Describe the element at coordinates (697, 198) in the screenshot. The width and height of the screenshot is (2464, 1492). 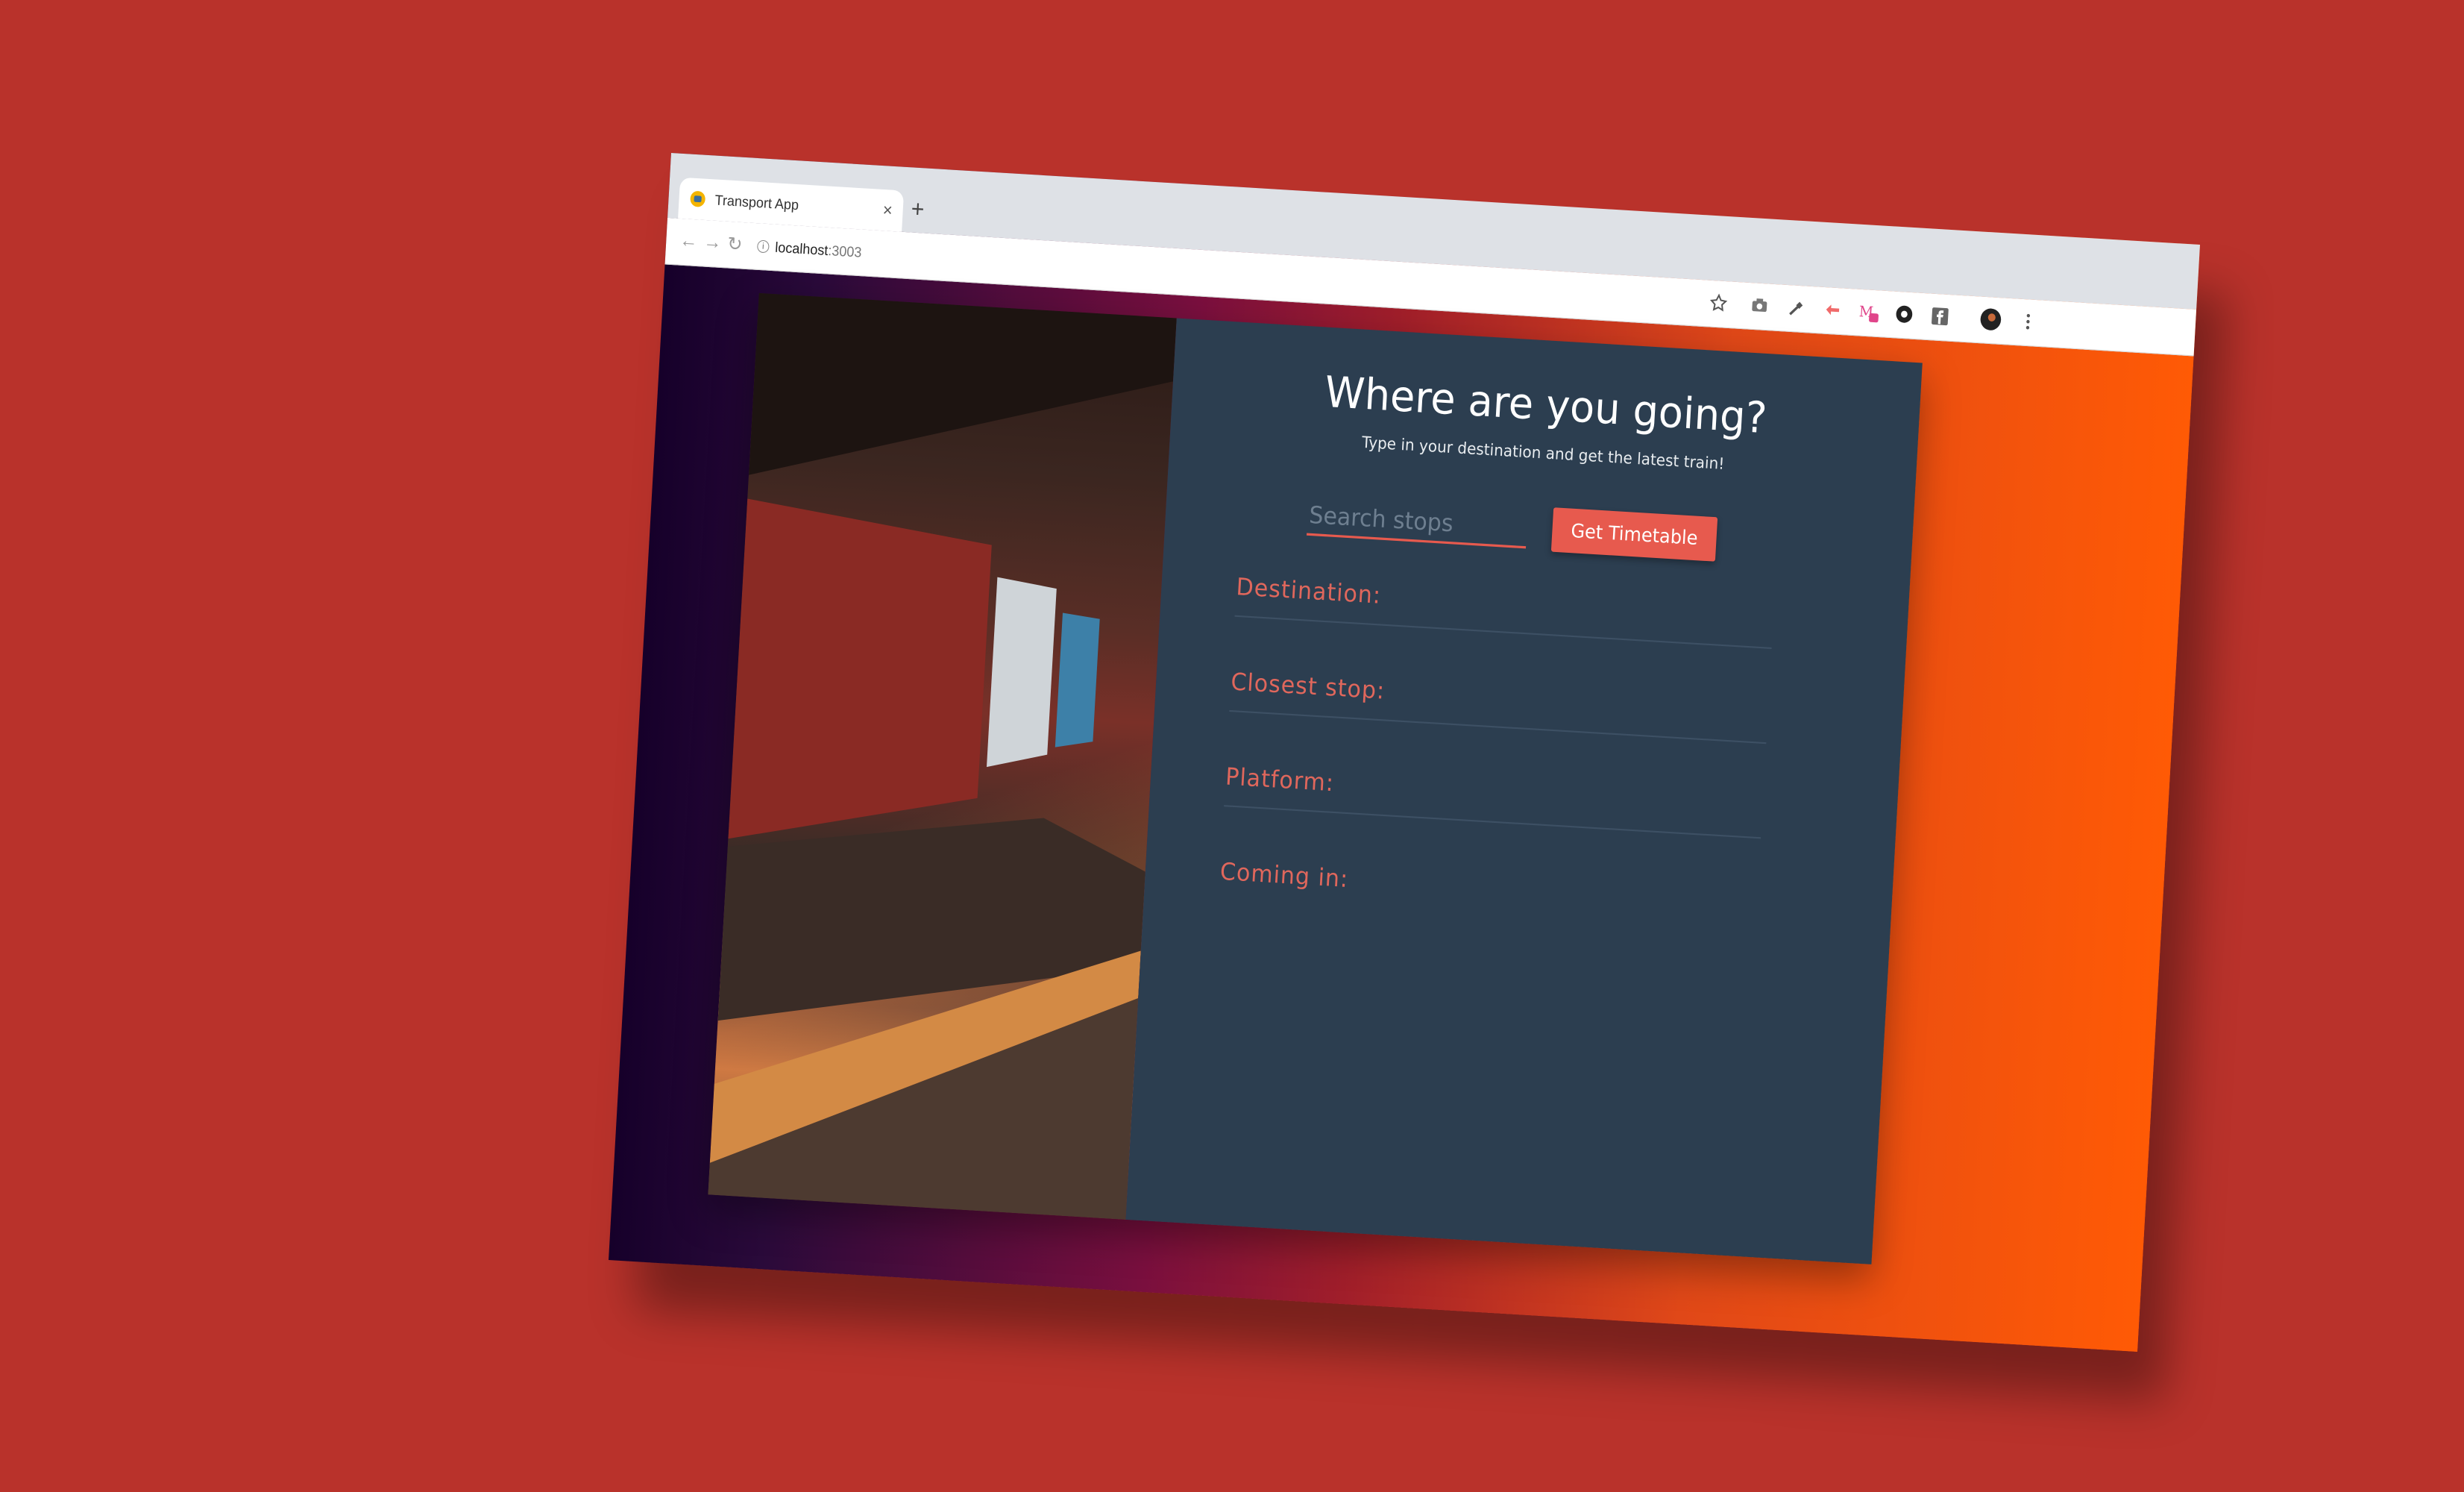
I see `app-favicon-icon` at that location.